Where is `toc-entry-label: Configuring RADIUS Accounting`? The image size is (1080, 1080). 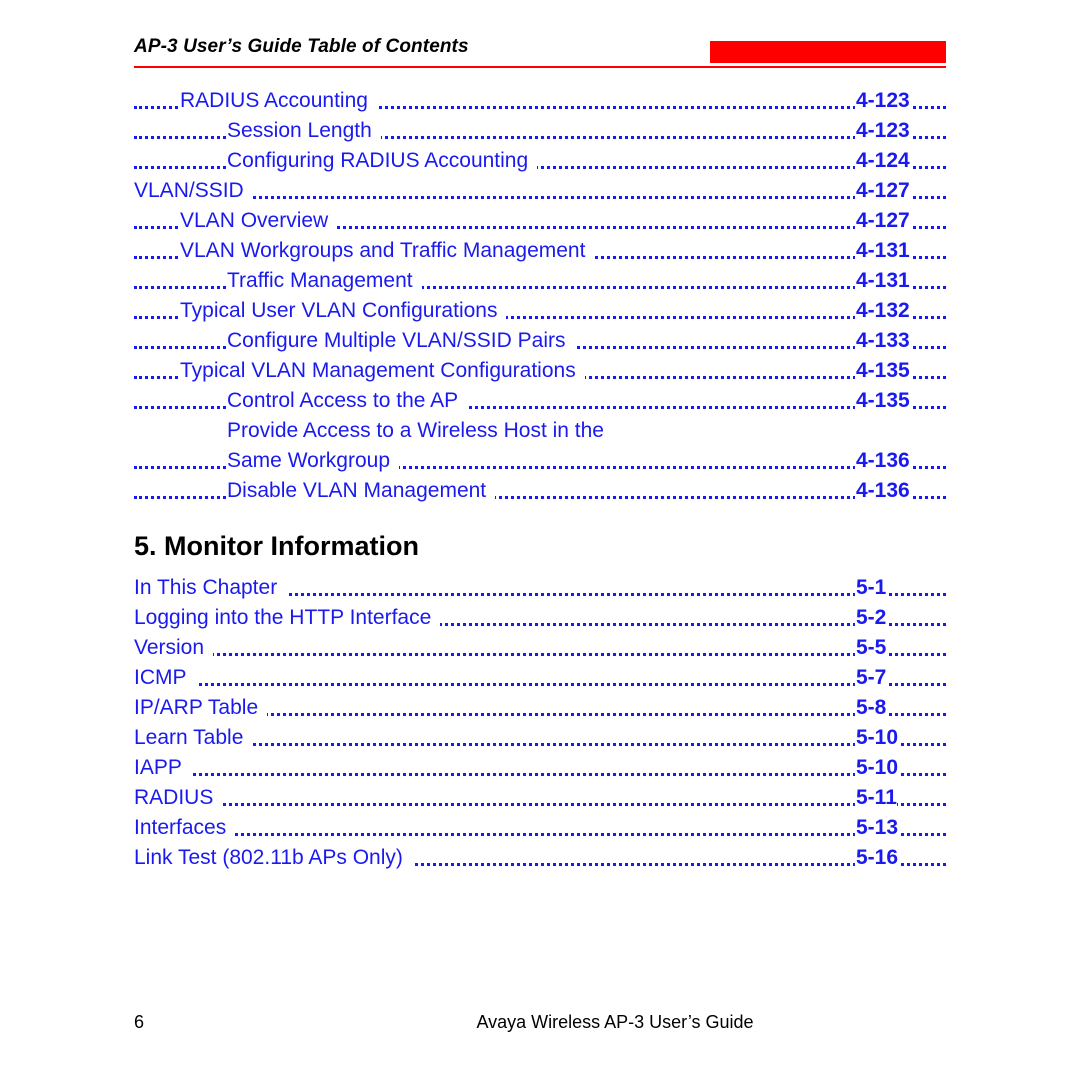 toc-entry-label: Configuring RADIUS Accounting is located at coordinates (382, 161).